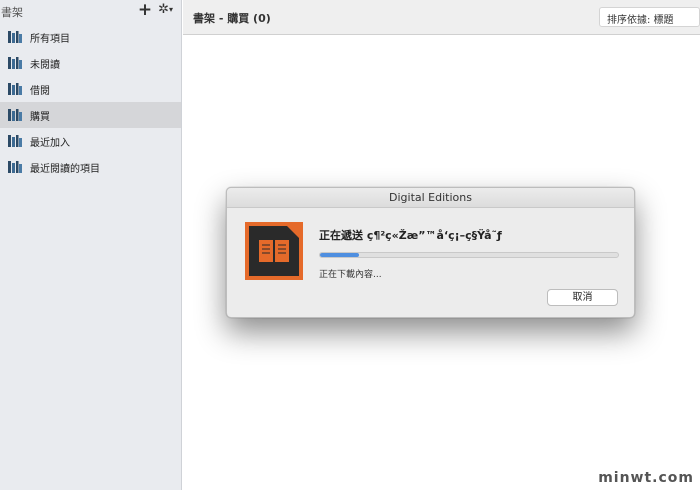 The height and width of the screenshot is (490, 700). I want to click on sidebar-item-label: 未閱讀, so click(45, 65).